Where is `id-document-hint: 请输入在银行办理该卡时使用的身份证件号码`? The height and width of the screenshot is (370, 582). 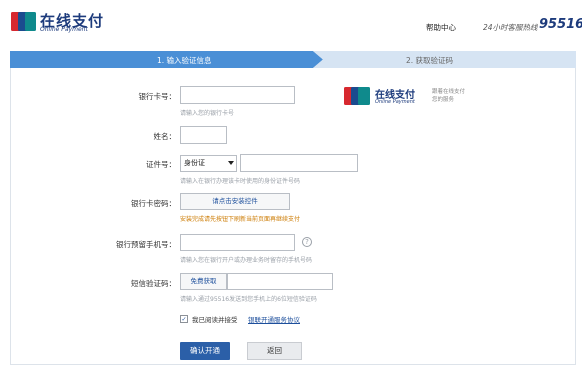
id-document-hint: 请输入在银行办理该卡时使用的身份证件号码 is located at coordinates (240, 181).